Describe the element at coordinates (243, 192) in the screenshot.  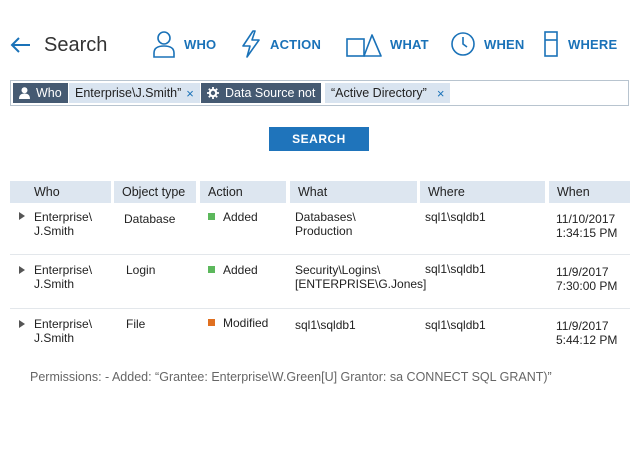
I see `column-header-action: Action` at that location.